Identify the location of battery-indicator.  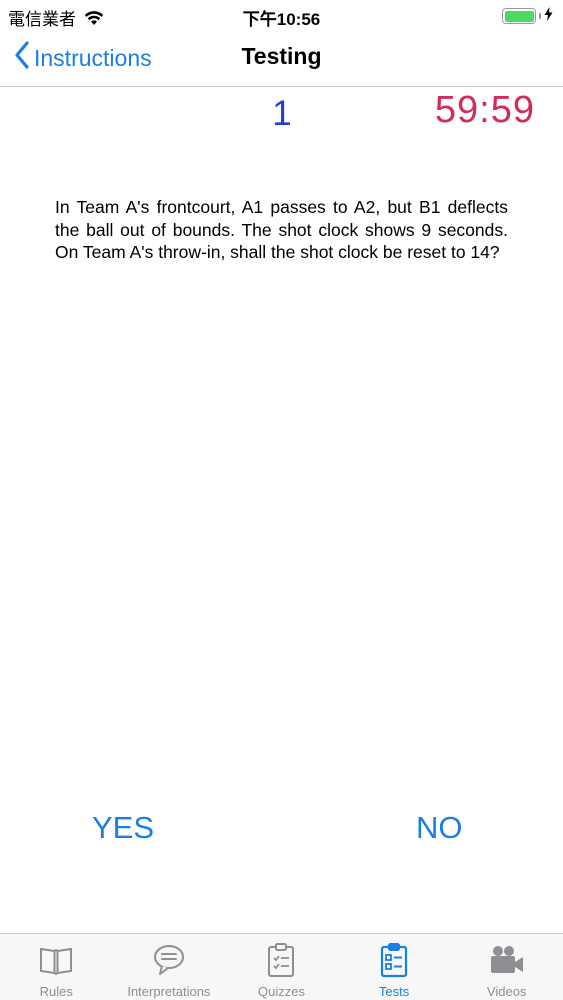
(527, 16).